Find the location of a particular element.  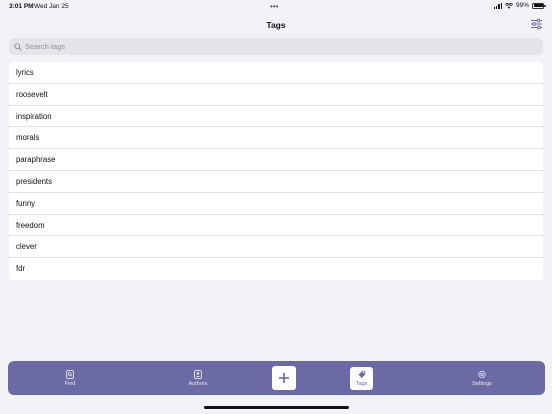

tab-bar: Find Authors Tags Settings is located at coordinates (276, 378).